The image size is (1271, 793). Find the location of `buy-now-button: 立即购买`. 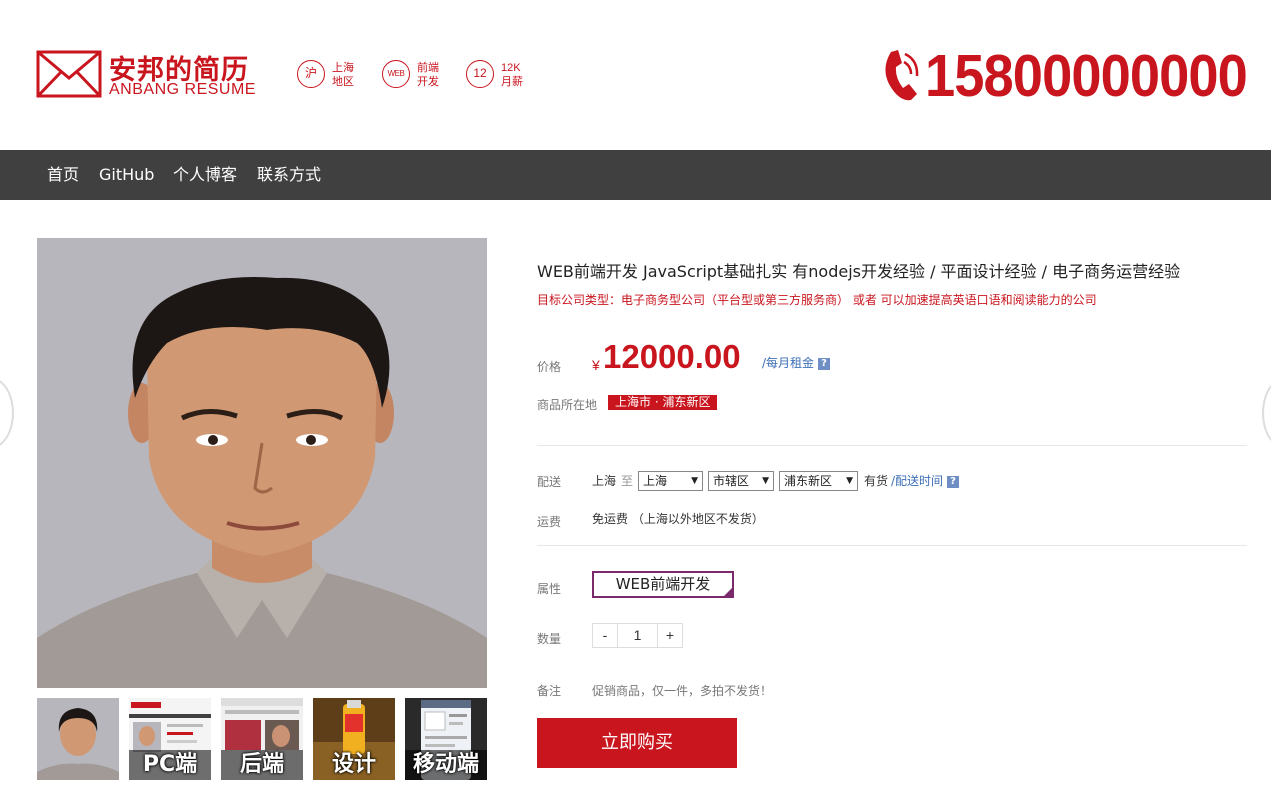

buy-now-button: 立即购买 is located at coordinates (637, 743).